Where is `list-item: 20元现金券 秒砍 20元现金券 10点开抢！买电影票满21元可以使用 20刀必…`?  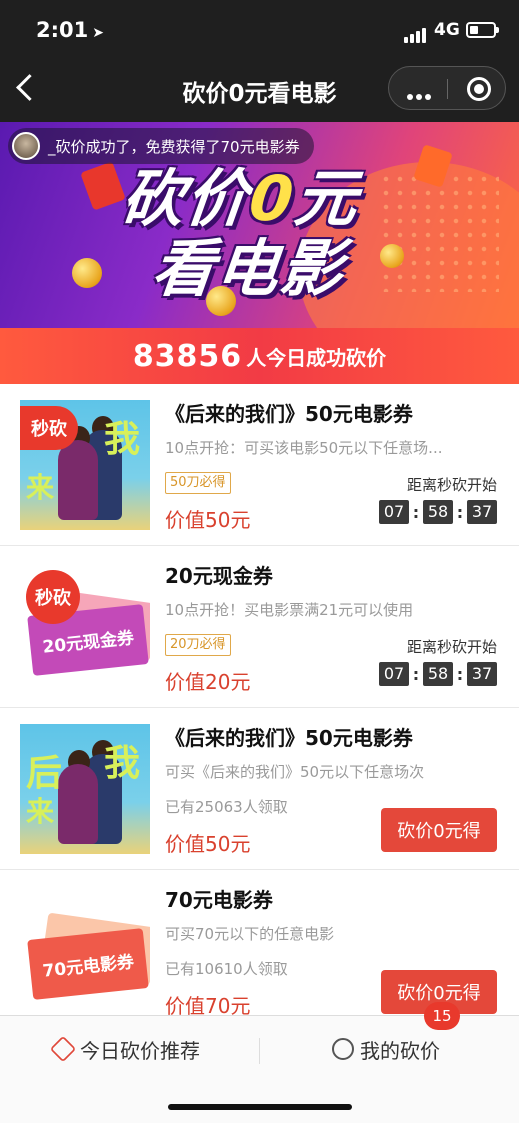
list-item: 20元现金券 秒砍 20元现金券 10点开抢！买电影票满21元可以使用 20刀必… is located at coordinates (259, 627).